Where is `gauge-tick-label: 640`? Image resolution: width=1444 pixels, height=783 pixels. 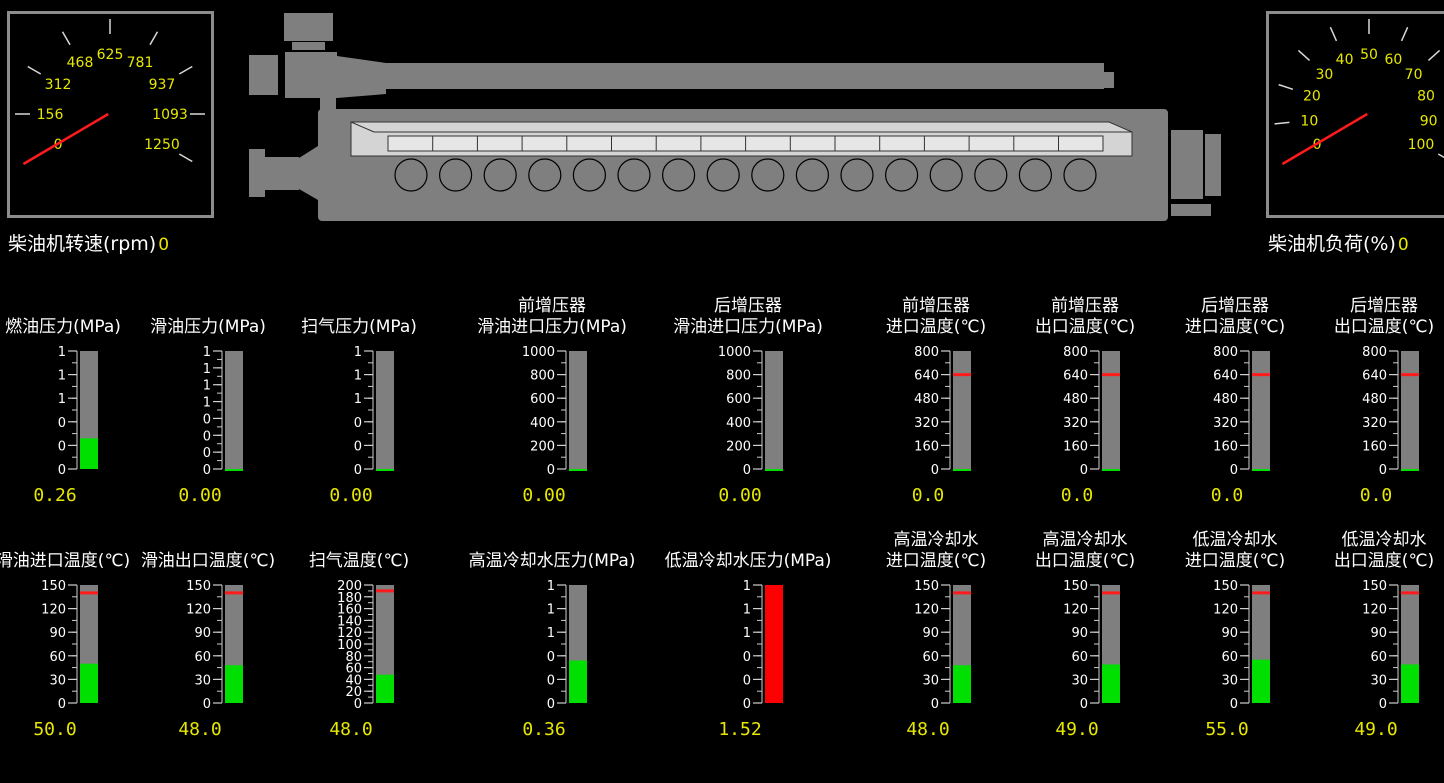
gauge-tick-label: 640 is located at coordinates (1075, 376).